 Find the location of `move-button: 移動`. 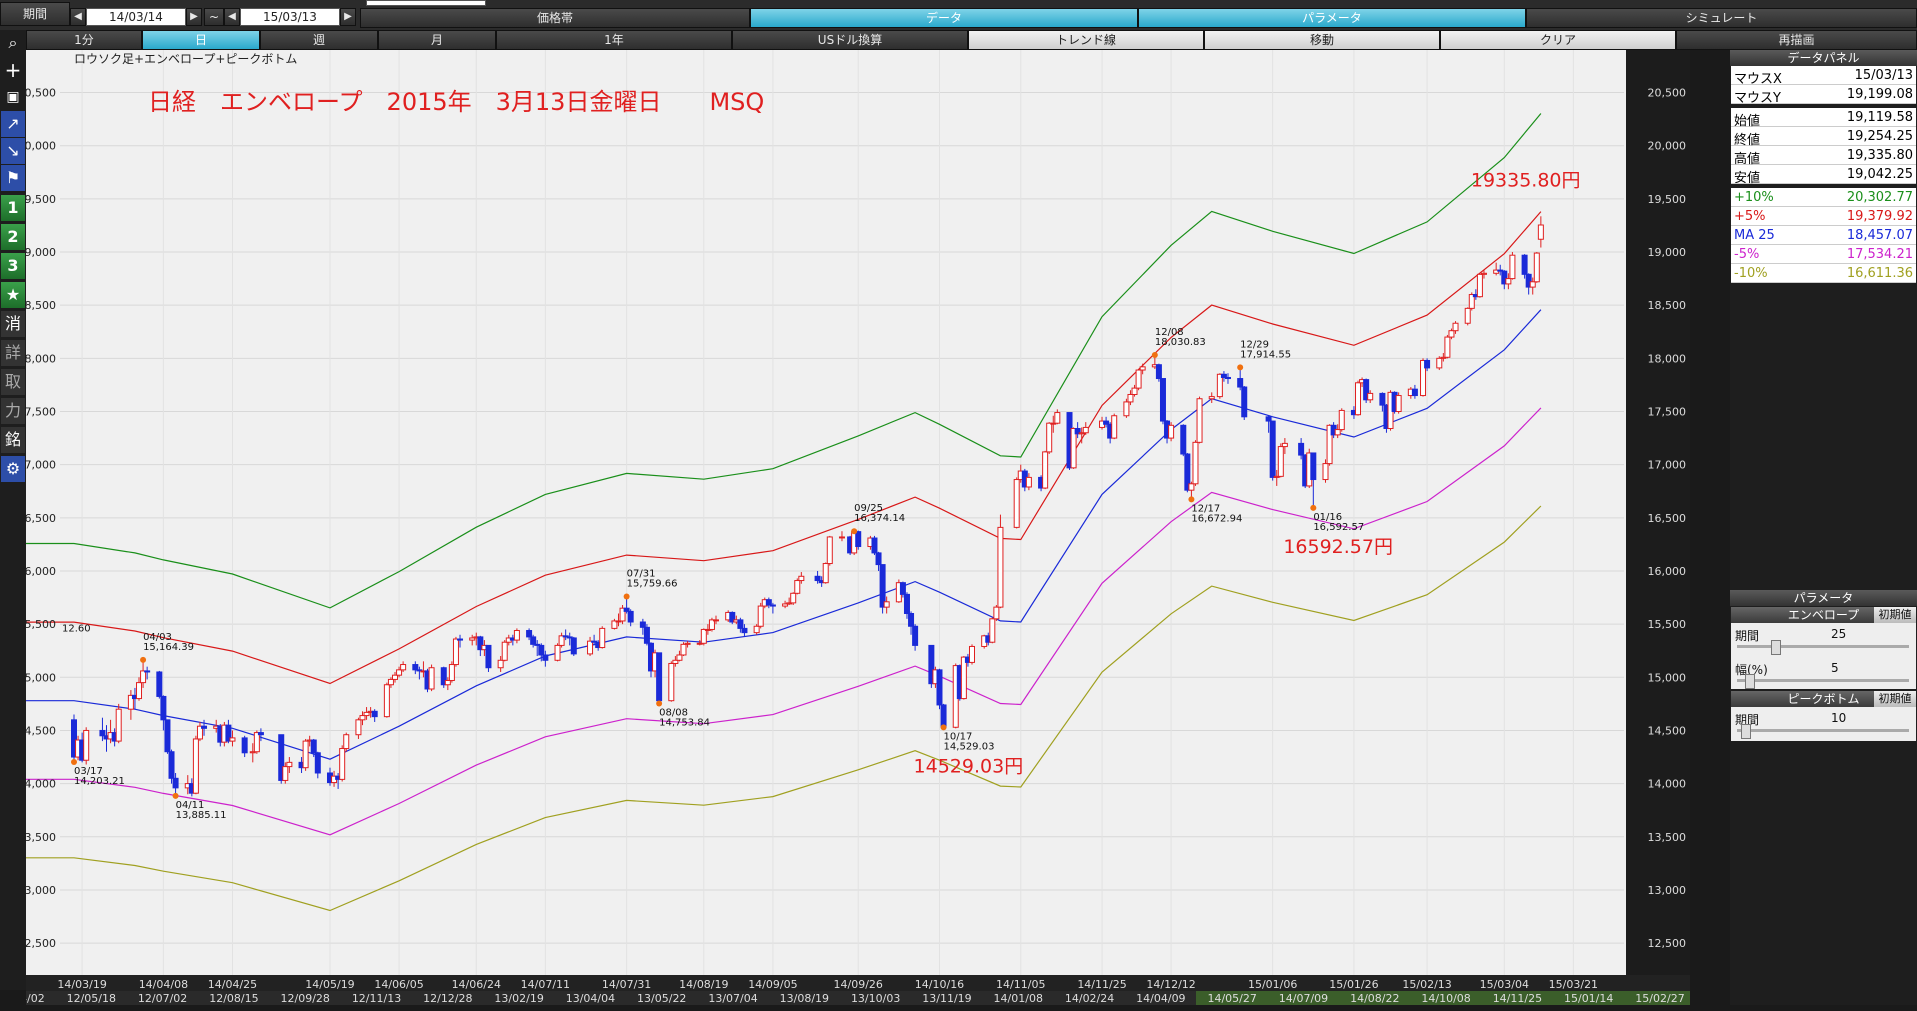

move-button: 移動 is located at coordinates (1322, 40).